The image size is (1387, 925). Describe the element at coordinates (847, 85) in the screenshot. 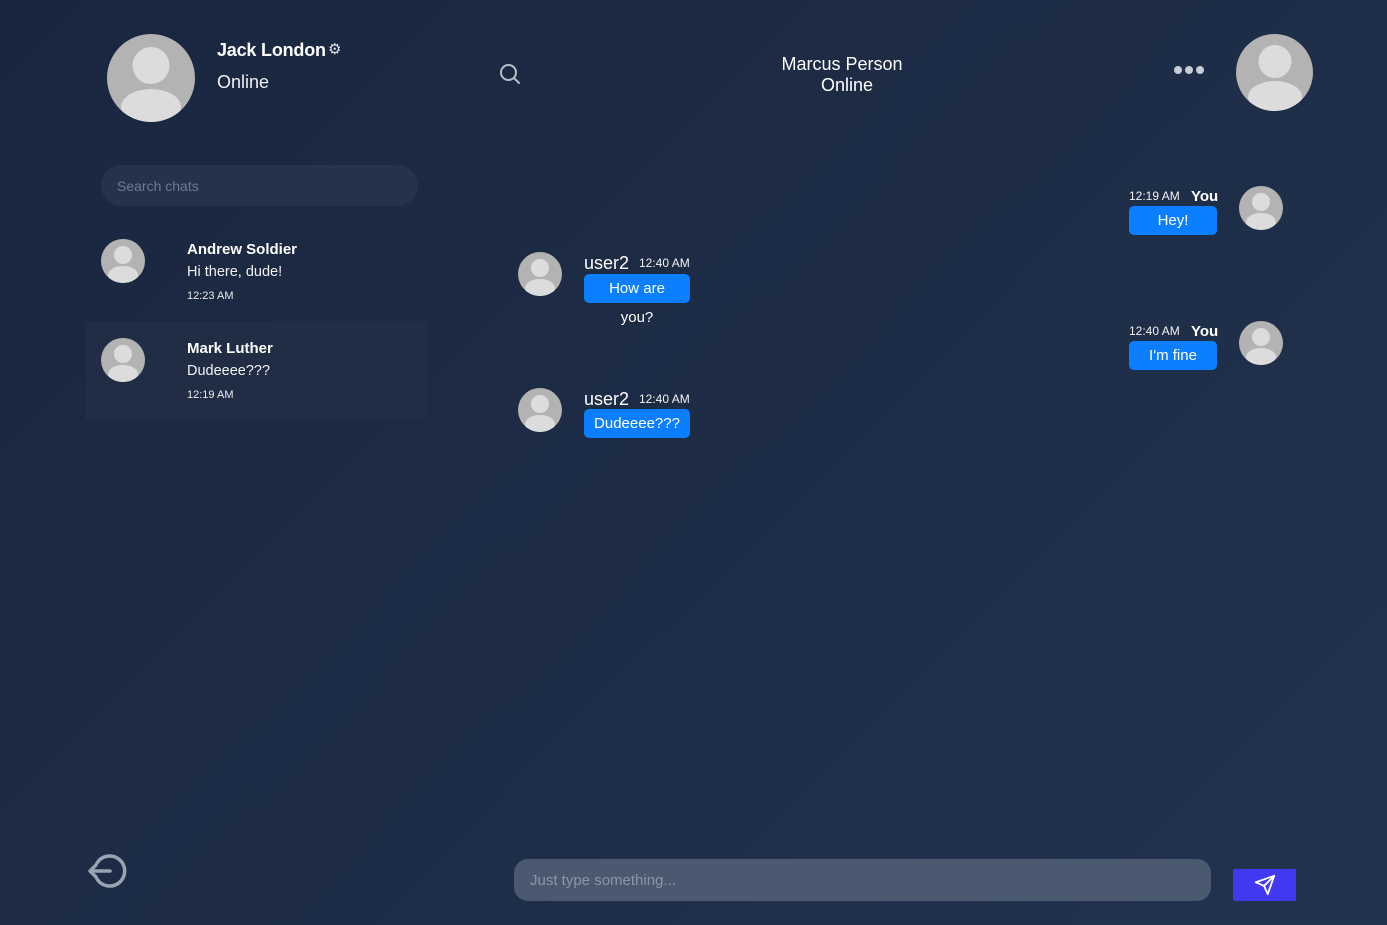

I see `peer-status: Online` at that location.